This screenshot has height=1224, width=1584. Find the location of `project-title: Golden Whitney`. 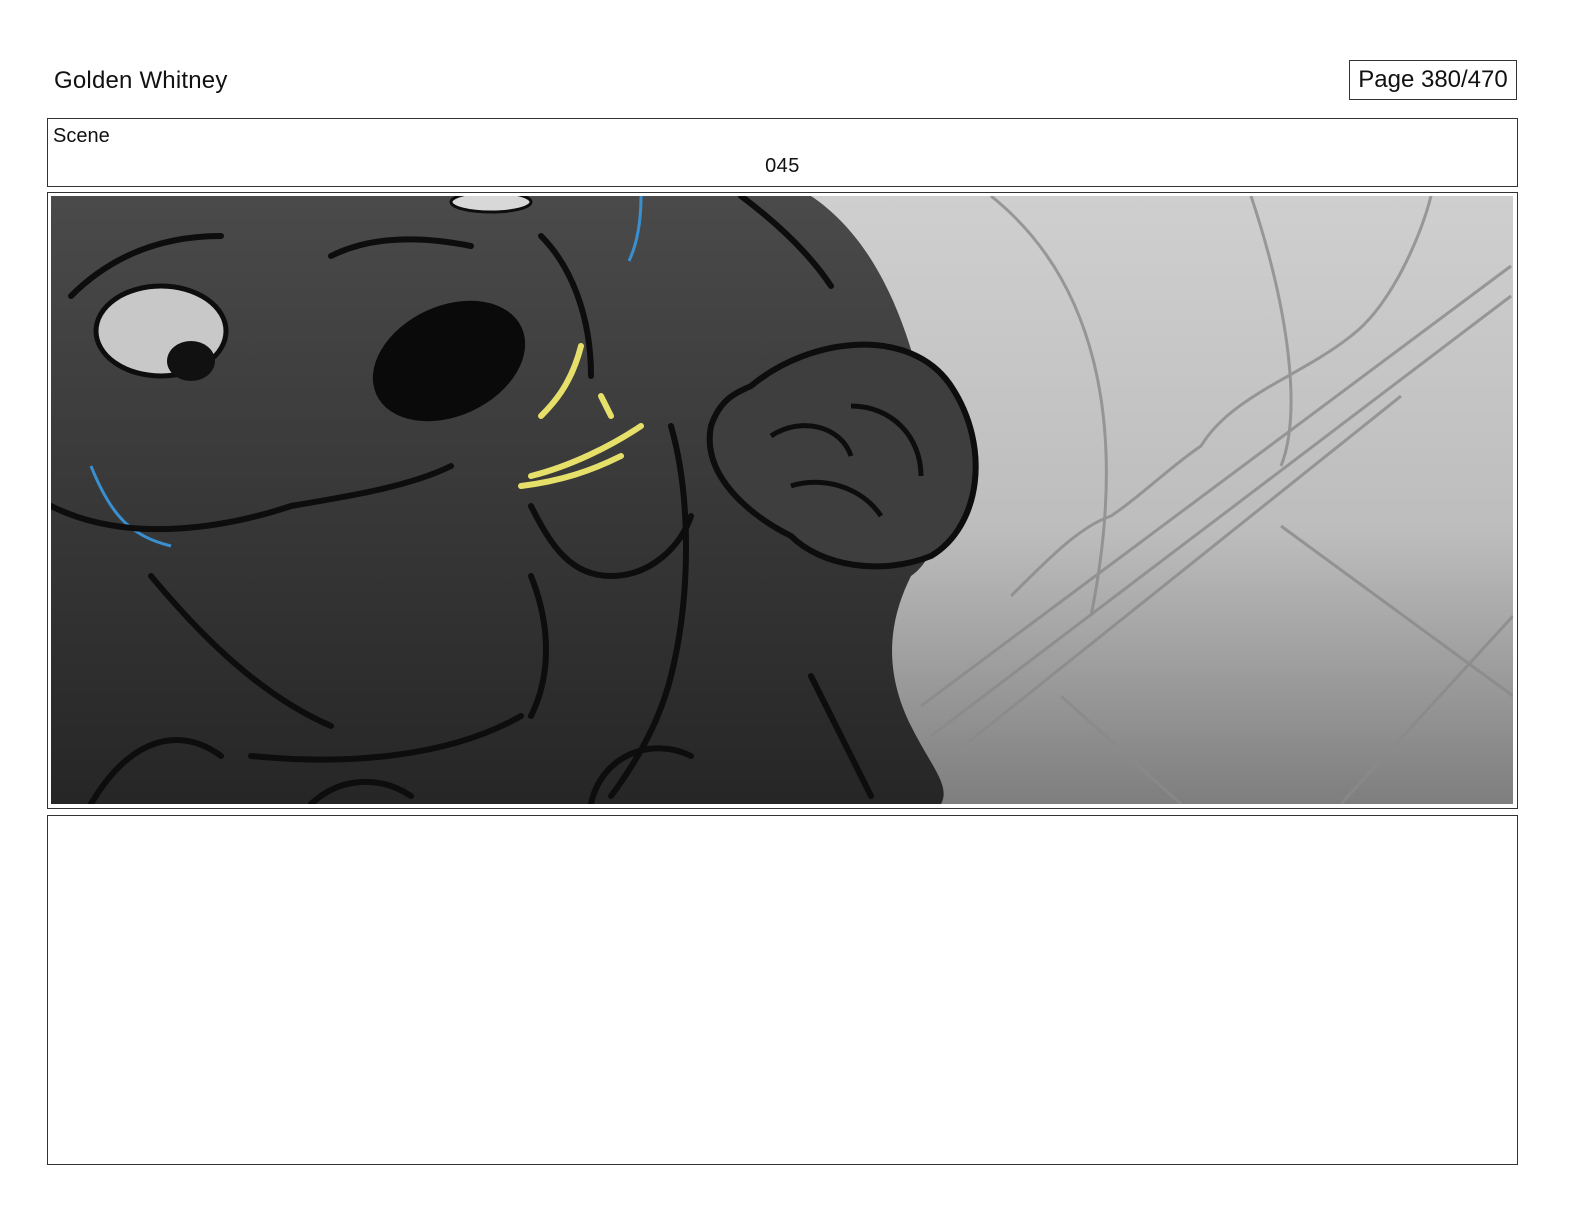

project-title: Golden Whitney is located at coordinates (141, 80).